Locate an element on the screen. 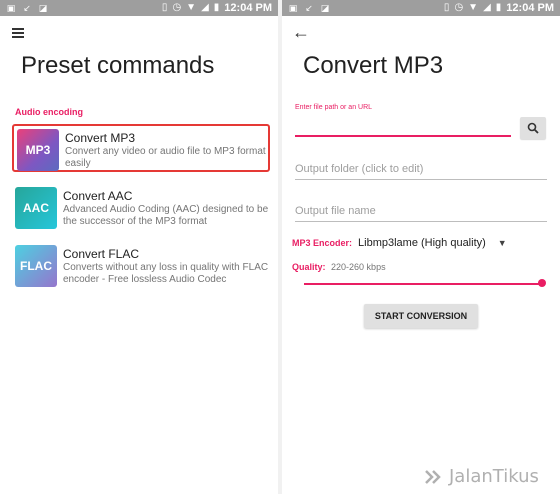 This screenshot has width=560, height=494. watermark-text: JalanTikus is located at coordinates (494, 476).